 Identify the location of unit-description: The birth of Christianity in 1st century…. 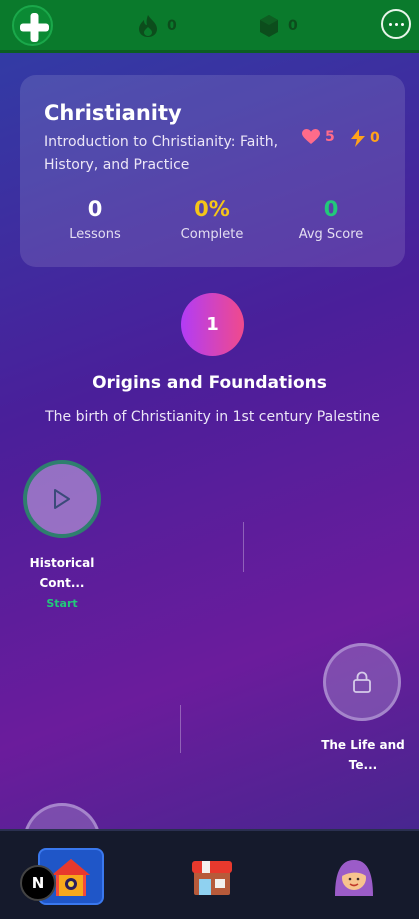
(212, 417).